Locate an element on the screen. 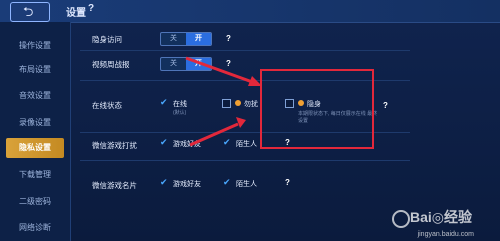  online-option-sublabel: (默认) is located at coordinates (180, 113).